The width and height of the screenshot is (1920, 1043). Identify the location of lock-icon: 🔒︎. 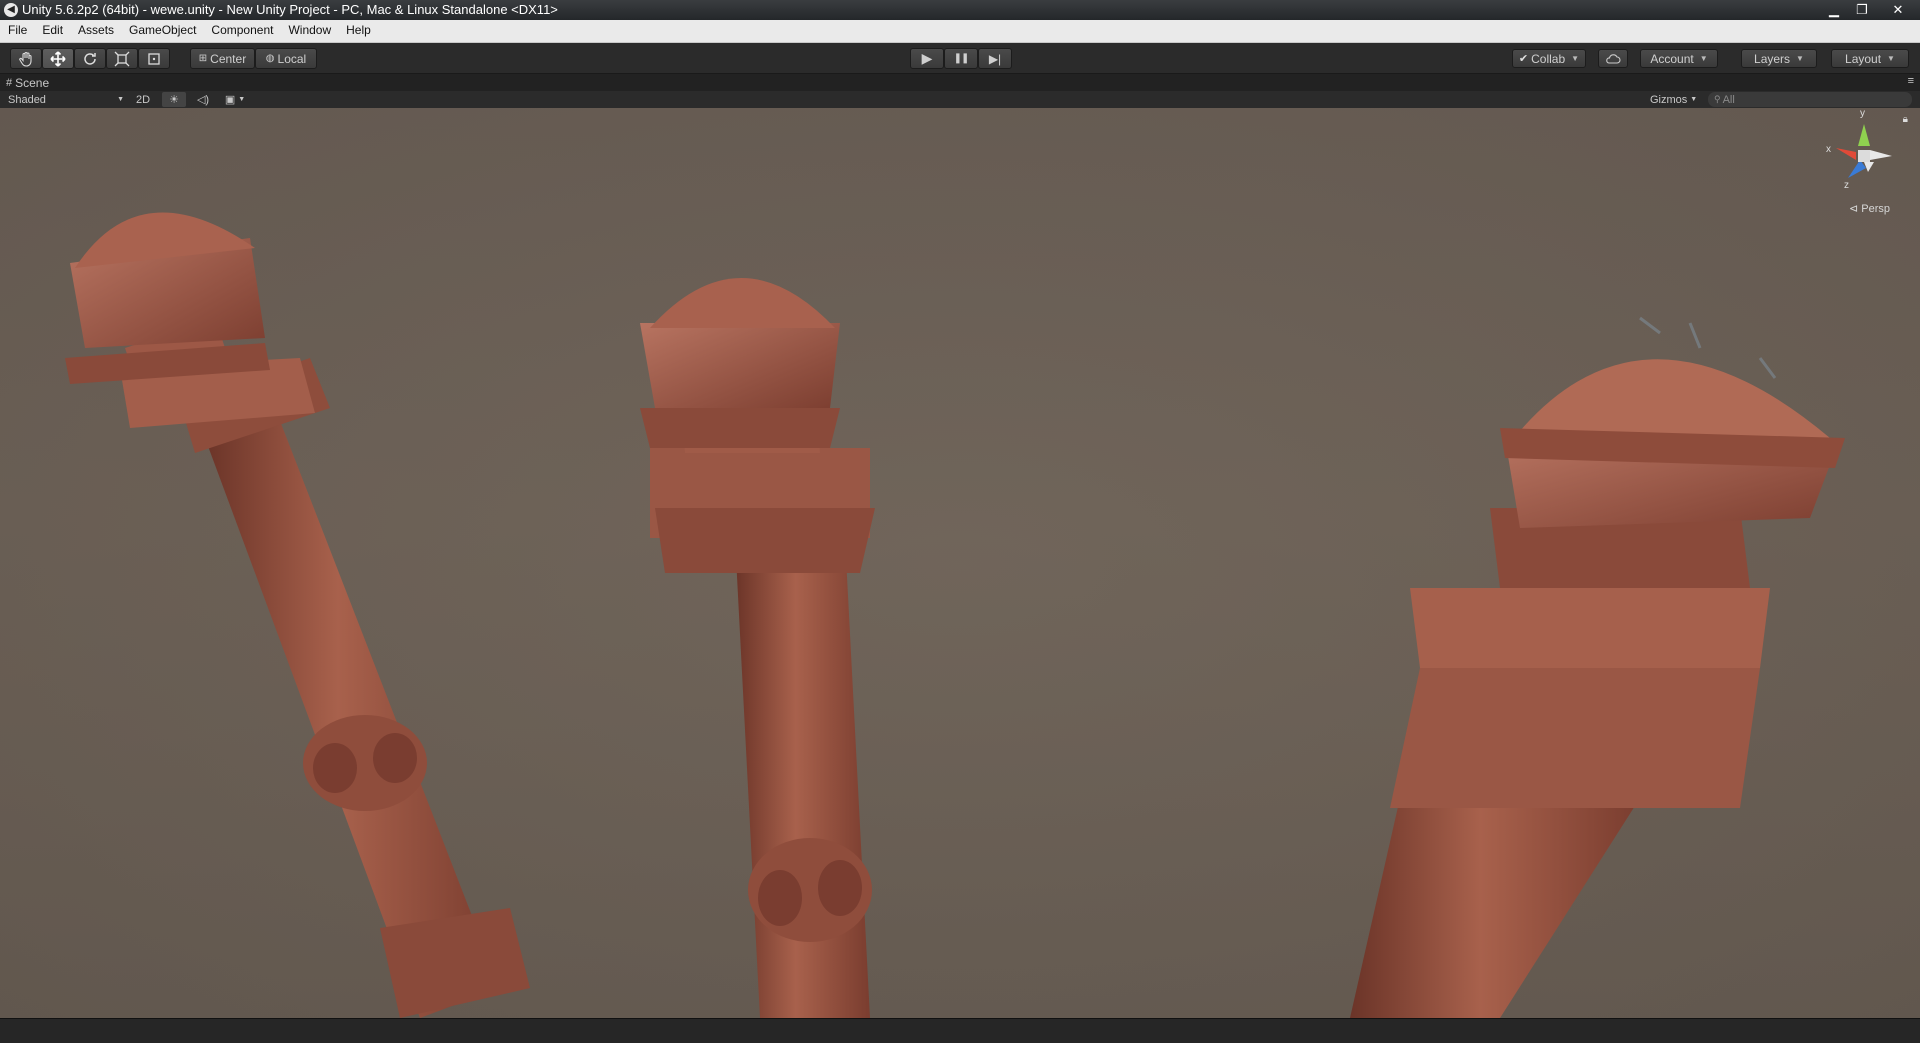
(1905, 119).